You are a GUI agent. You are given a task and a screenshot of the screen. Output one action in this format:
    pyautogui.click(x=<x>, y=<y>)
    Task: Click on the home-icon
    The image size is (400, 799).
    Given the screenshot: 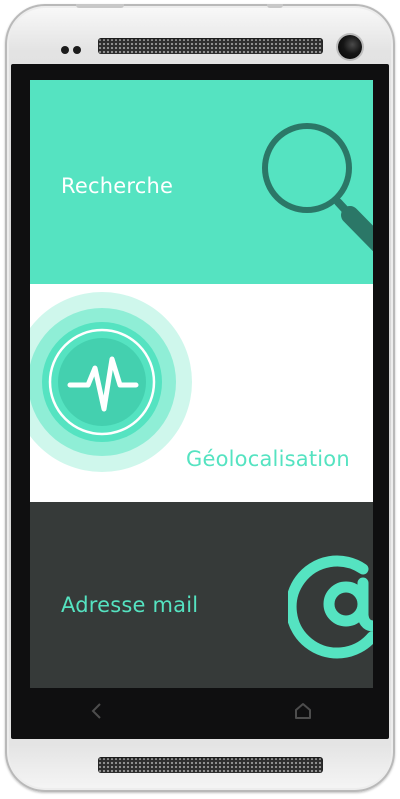 What is the action you would take?
    pyautogui.click(x=303, y=711)
    